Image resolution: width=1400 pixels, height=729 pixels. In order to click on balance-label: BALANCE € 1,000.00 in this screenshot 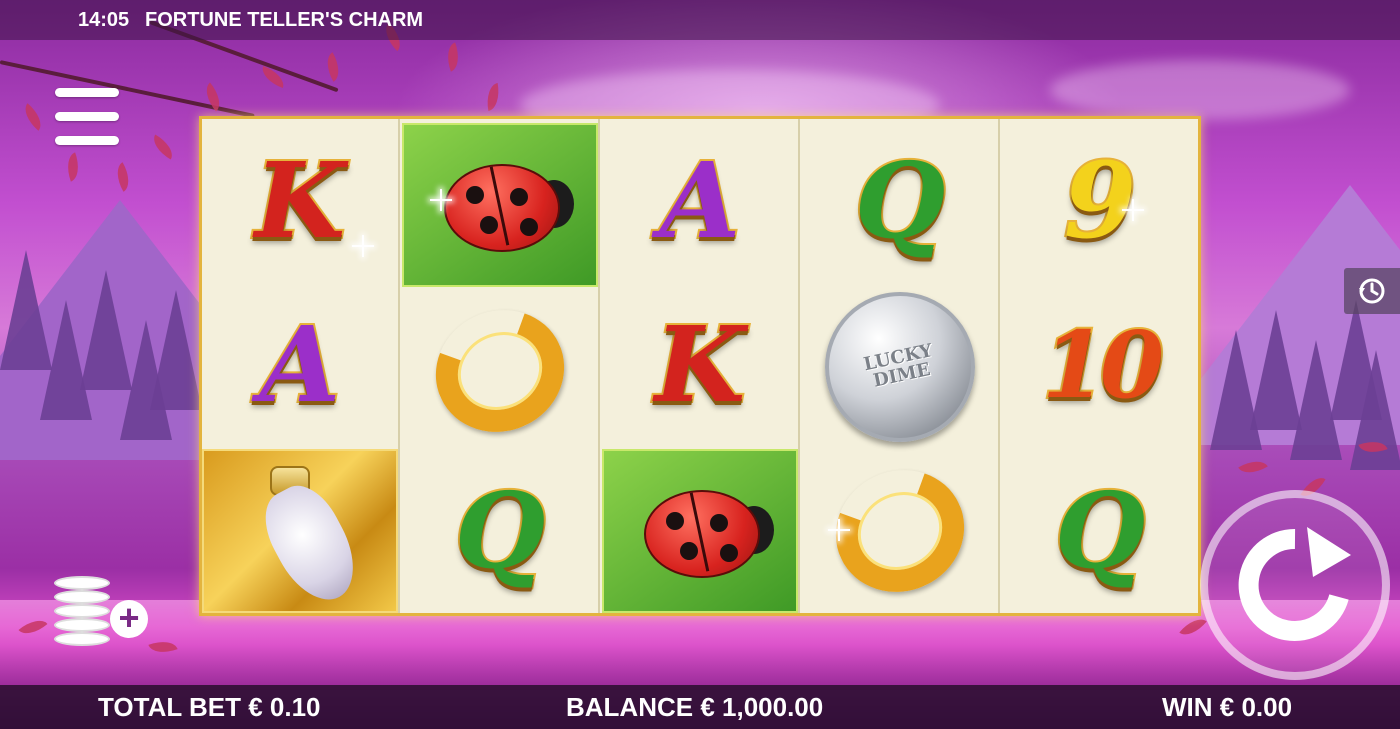, I will do `click(695, 707)`.